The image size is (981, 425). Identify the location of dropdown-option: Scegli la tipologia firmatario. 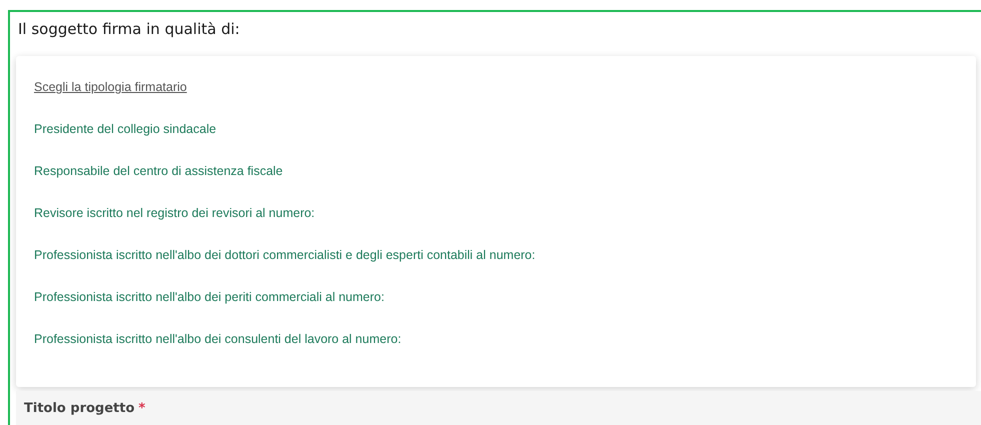
(496, 100).